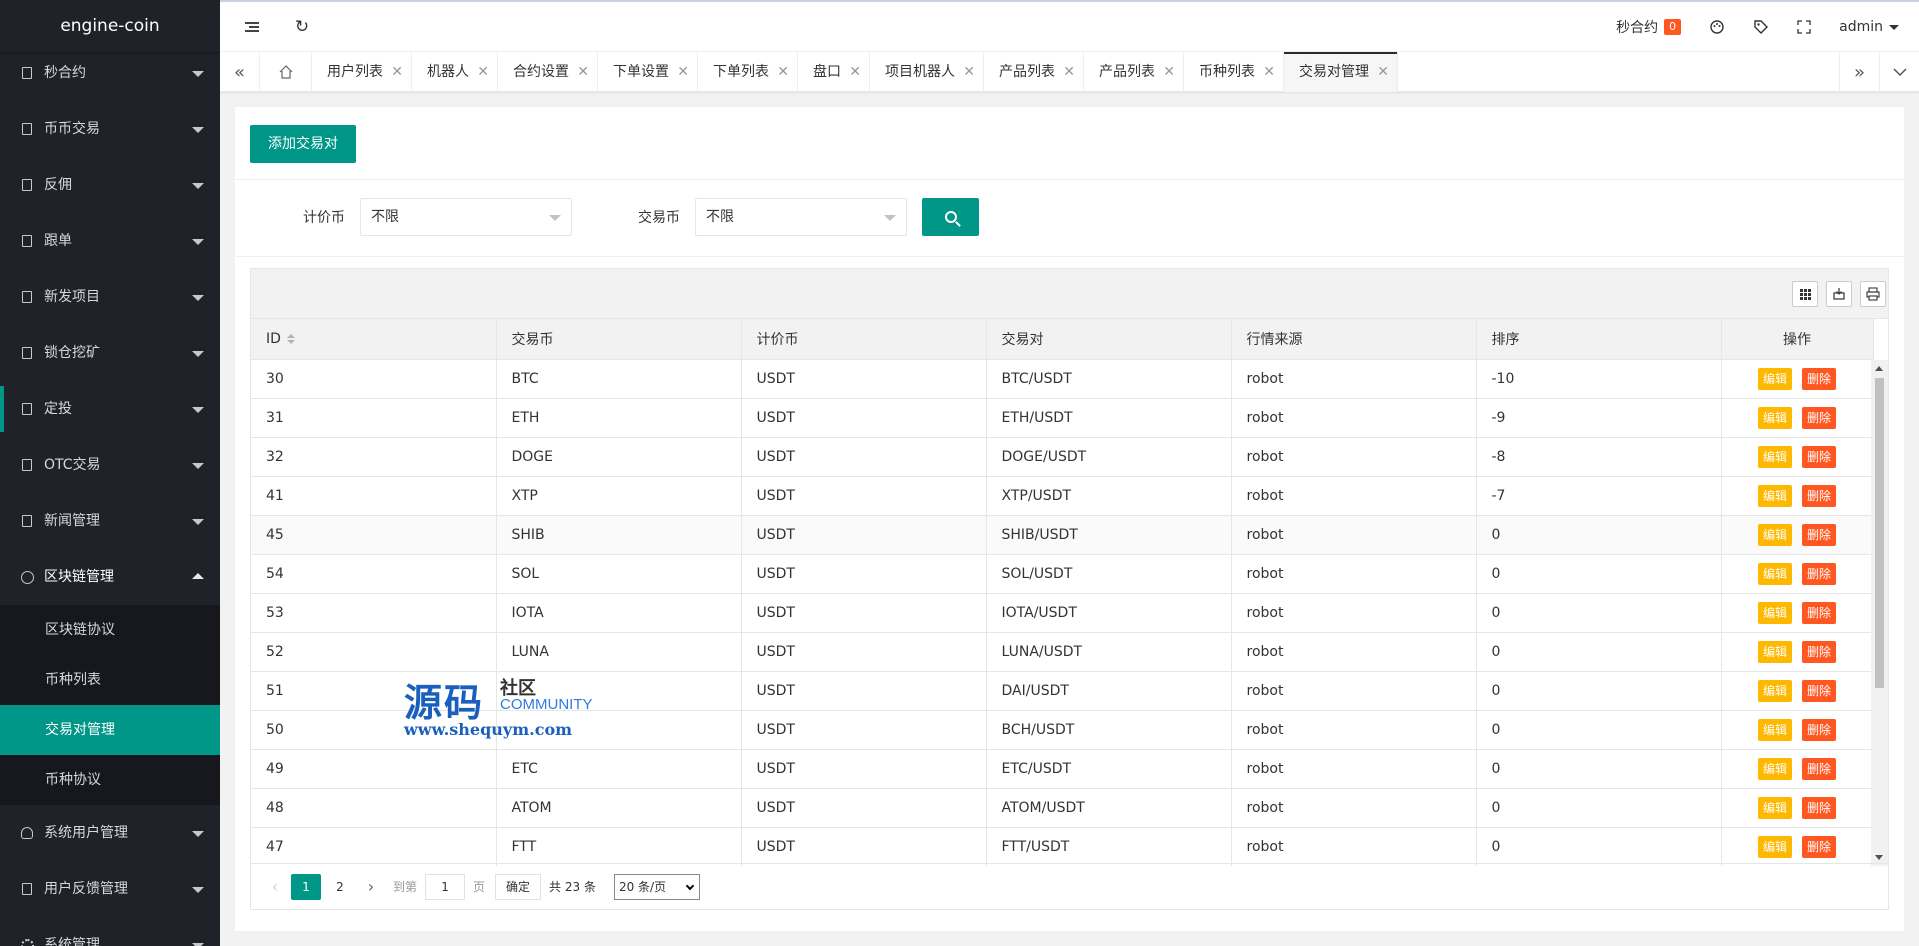  I want to click on next-page-icon: ›, so click(371, 886).